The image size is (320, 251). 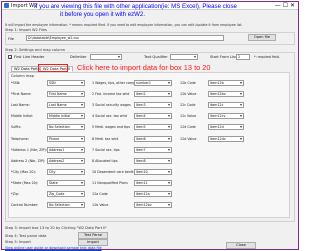 What do you see at coordinates (285, 6) in the screenshot?
I see `window-controls: — ☐ ✕` at bounding box center [285, 6].